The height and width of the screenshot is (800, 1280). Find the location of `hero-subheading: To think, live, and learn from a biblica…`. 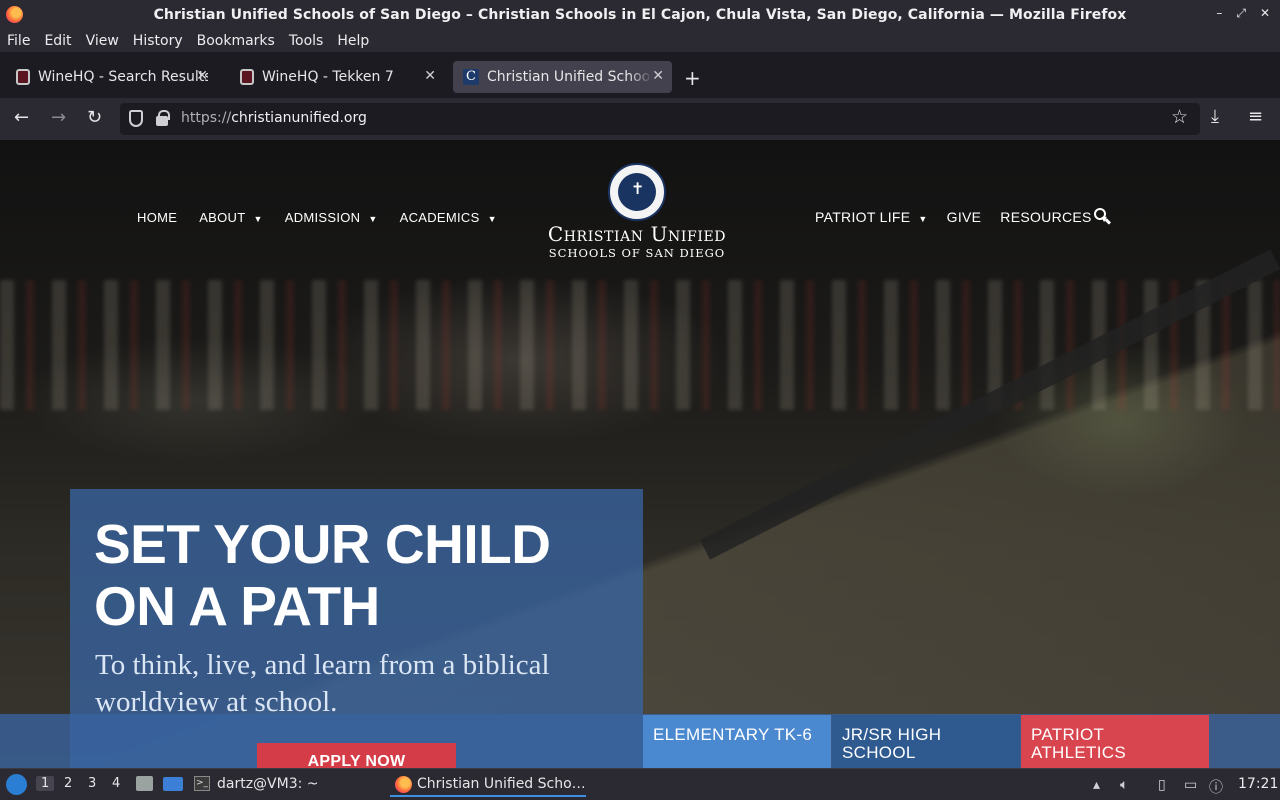

hero-subheading: To think, live, and learn from a biblica… is located at coordinates (322, 683).